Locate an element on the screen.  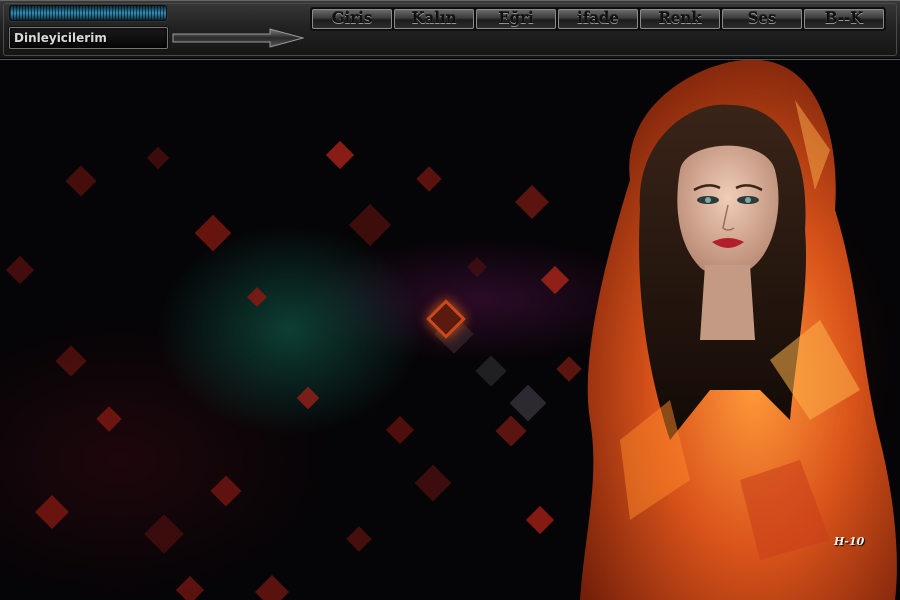
listeners-button: Dinleyicilerim is located at coordinates (88, 38).